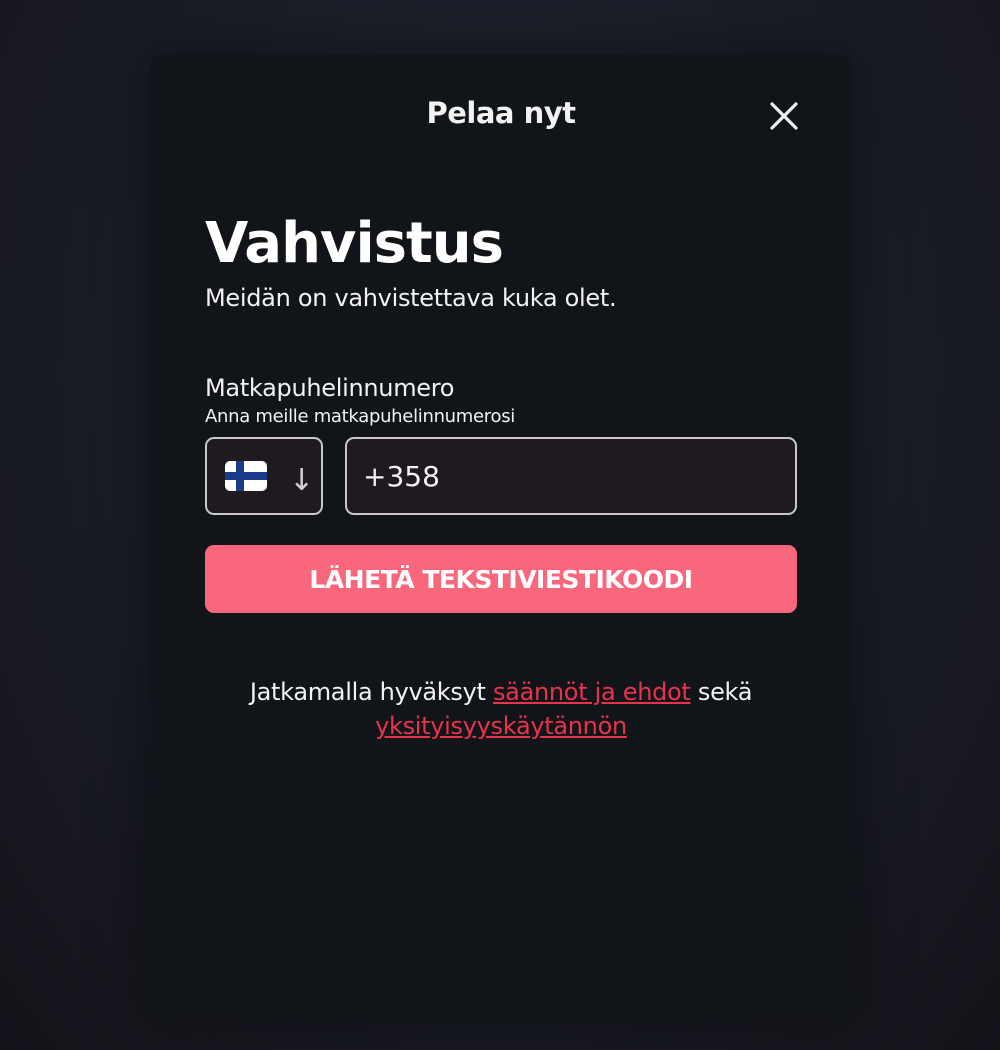  I want to click on page-subtitle: Meidän on vahvistettava kuka olet., so click(411, 298).